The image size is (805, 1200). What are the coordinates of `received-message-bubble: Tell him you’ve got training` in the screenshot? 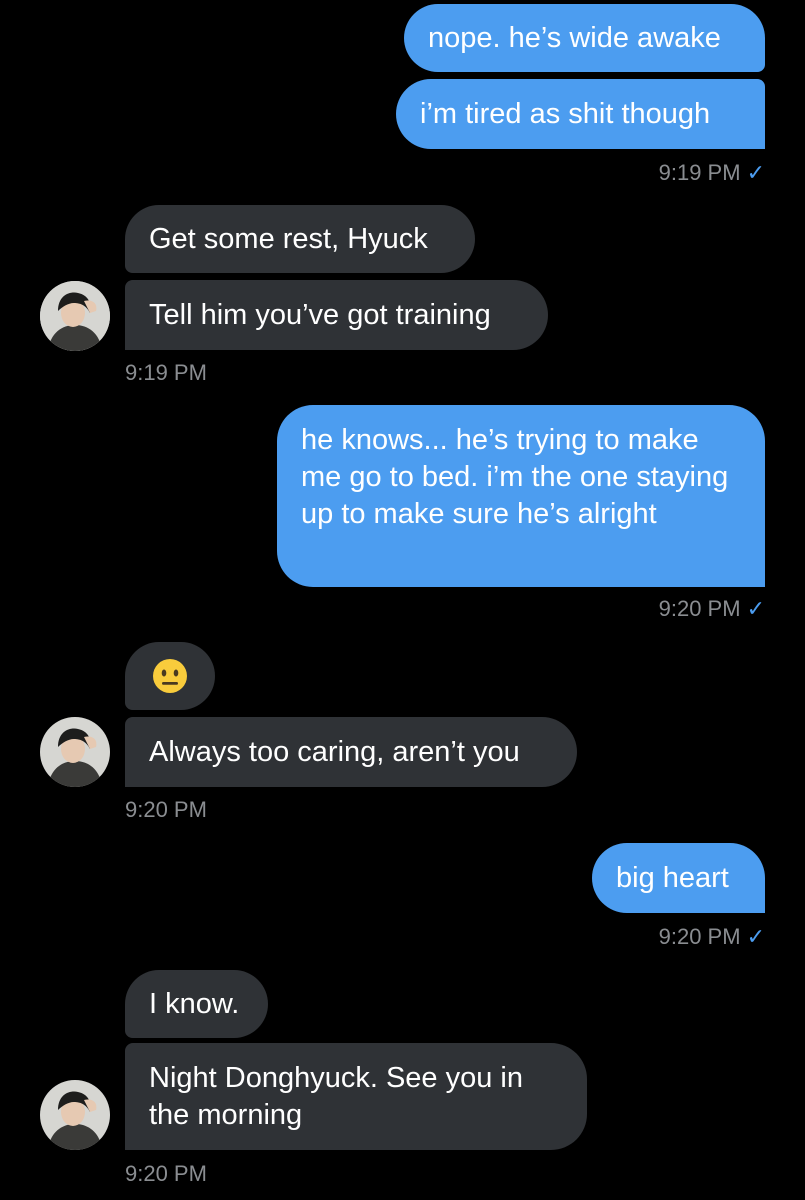 It's located at (336, 315).